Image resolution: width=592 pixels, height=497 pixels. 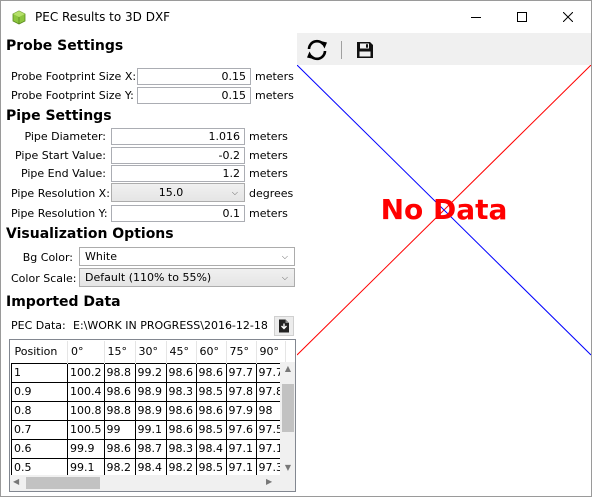 I want to click on grid-cell: 99.9, so click(x=86, y=448).